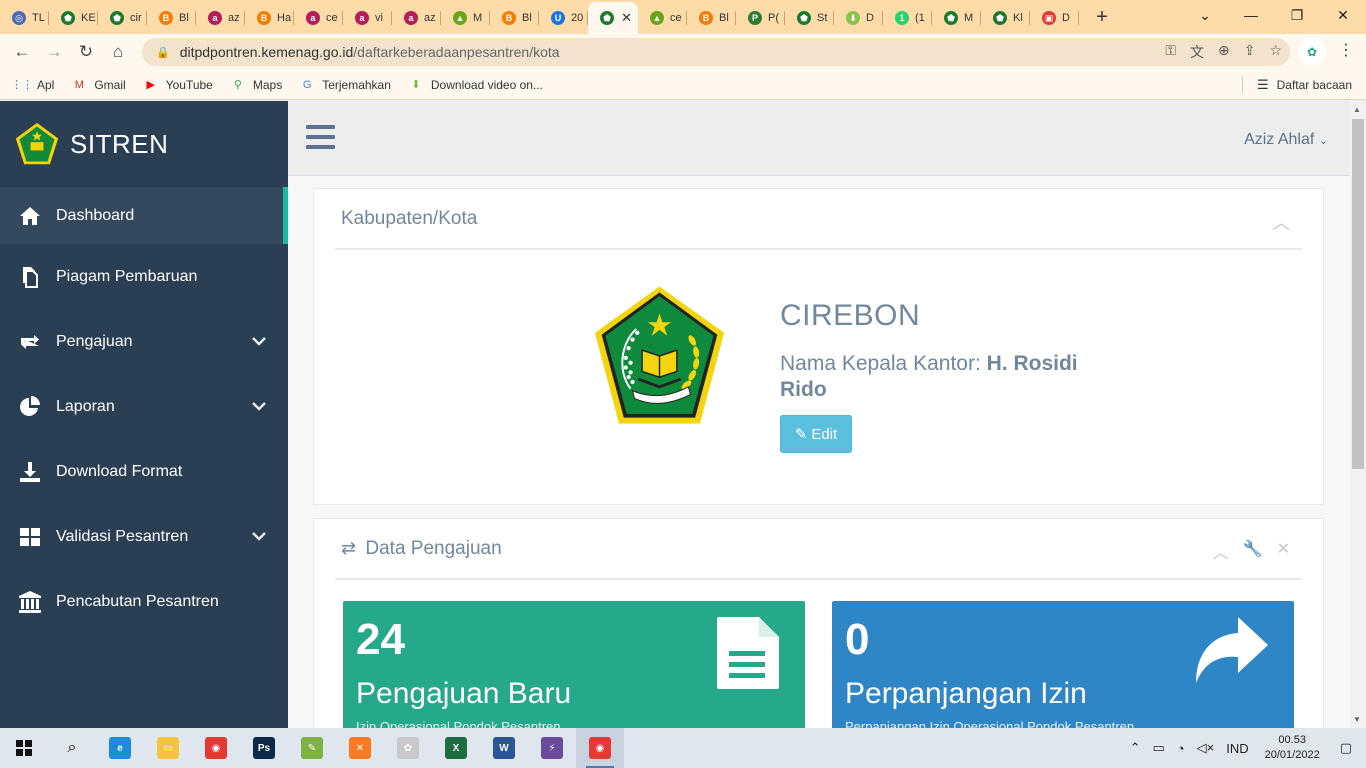 Image resolution: width=1366 pixels, height=768 pixels. What do you see at coordinates (120, 748) in the screenshot?
I see `taskbar-app-edge: e` at bounding box center [120, 748].